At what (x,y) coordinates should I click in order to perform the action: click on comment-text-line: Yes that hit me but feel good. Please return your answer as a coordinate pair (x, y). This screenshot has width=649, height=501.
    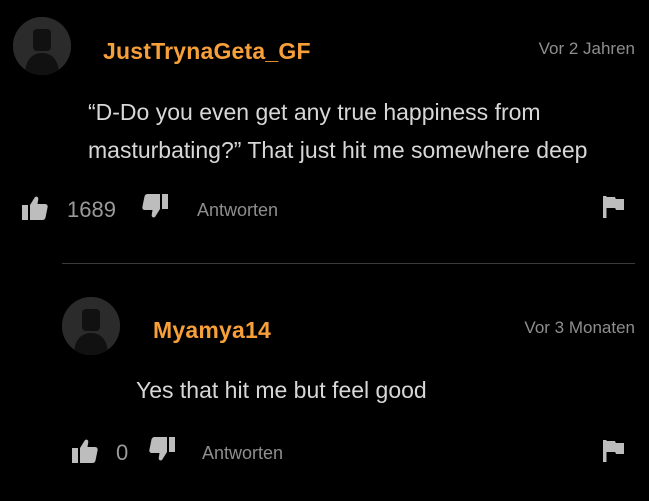
    Looking at the image, I should click on (281, 390).